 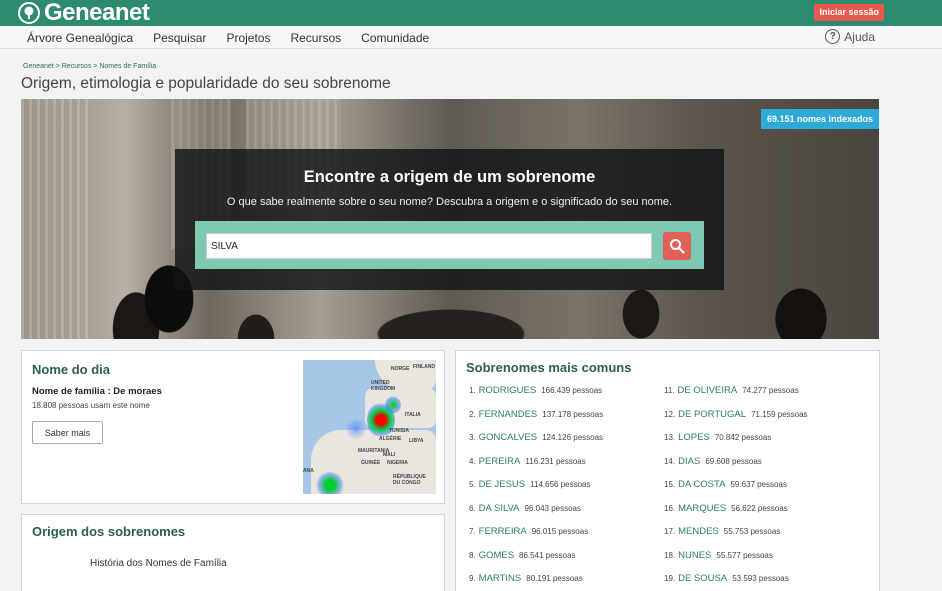 What do you see at coordinates (179, 38) in the screenshot?
I see `nav-pesquisar: Pesquisar` at bounding box center [179, 38].